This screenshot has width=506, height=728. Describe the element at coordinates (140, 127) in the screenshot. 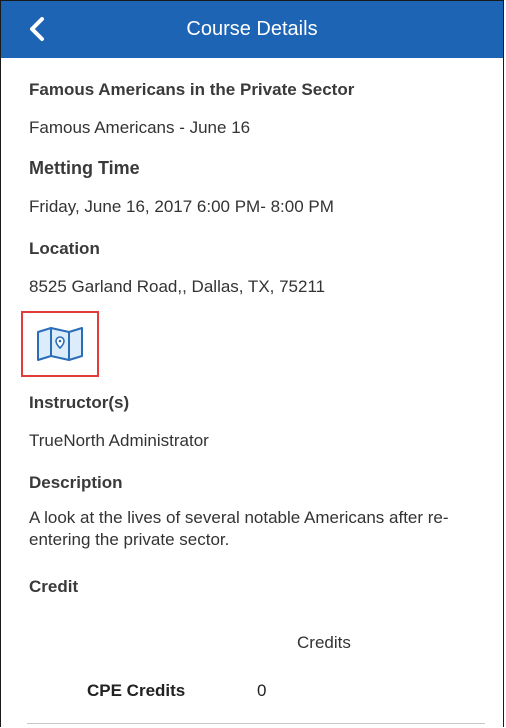

I see `course-subtitle: Famous Americans - June 16` at that location.